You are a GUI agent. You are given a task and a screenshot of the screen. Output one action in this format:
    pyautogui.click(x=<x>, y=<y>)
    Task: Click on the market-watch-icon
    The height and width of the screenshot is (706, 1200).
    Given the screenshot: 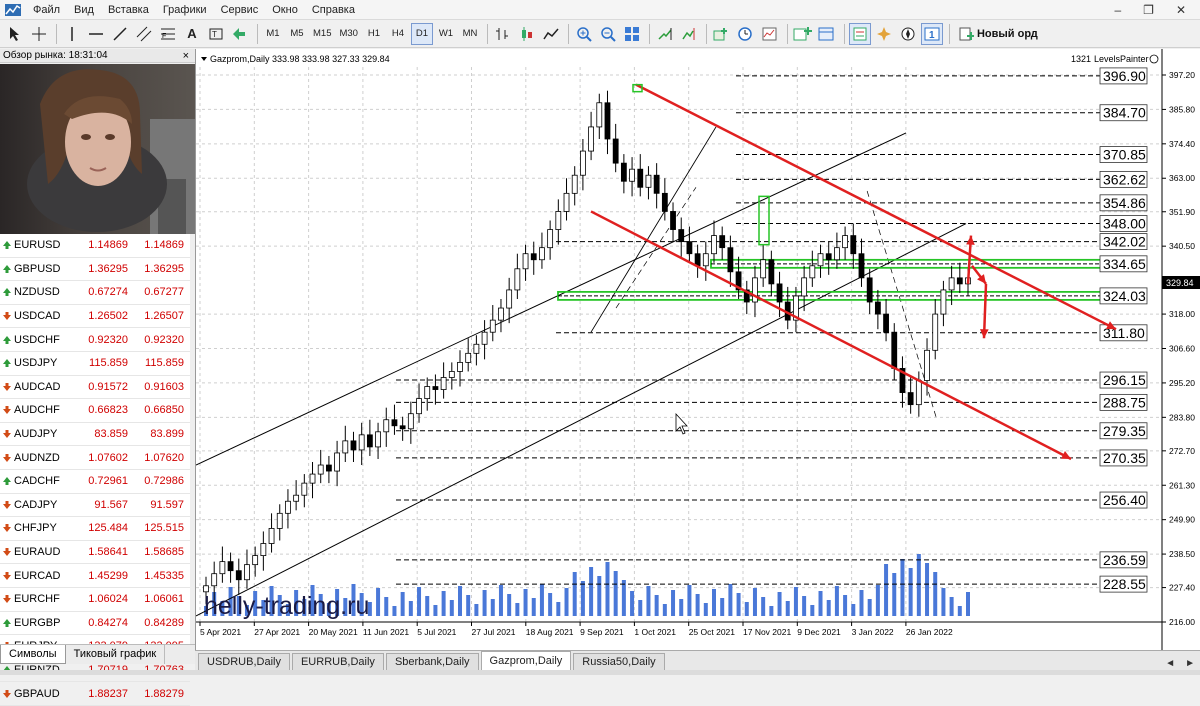 What is the action you would take?
    pyautogui.click(x=859, y=33)
    